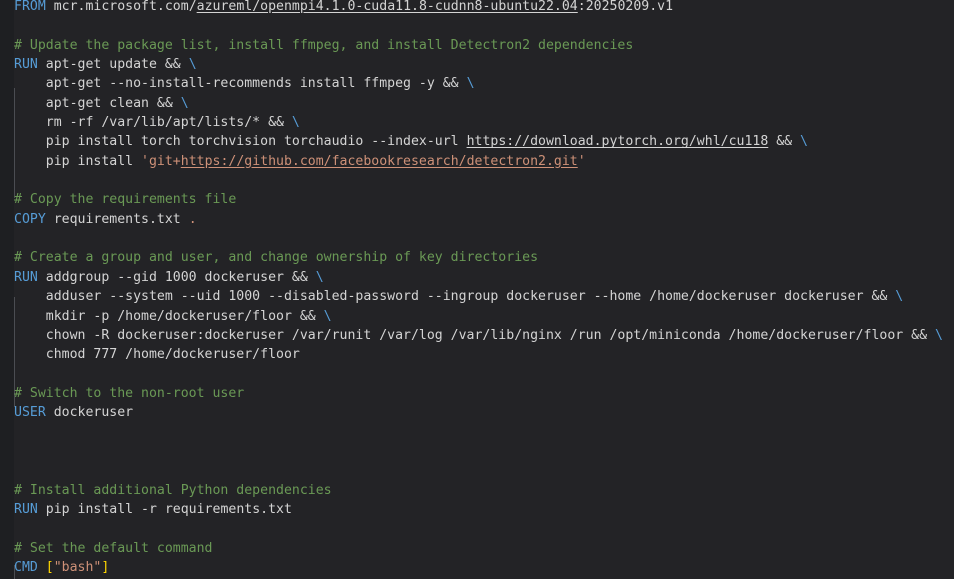  What do you see at coordinates (113, 65) in the screenshot?
I see `command-text: apt-get update &&` at bounding box center [113, 65].